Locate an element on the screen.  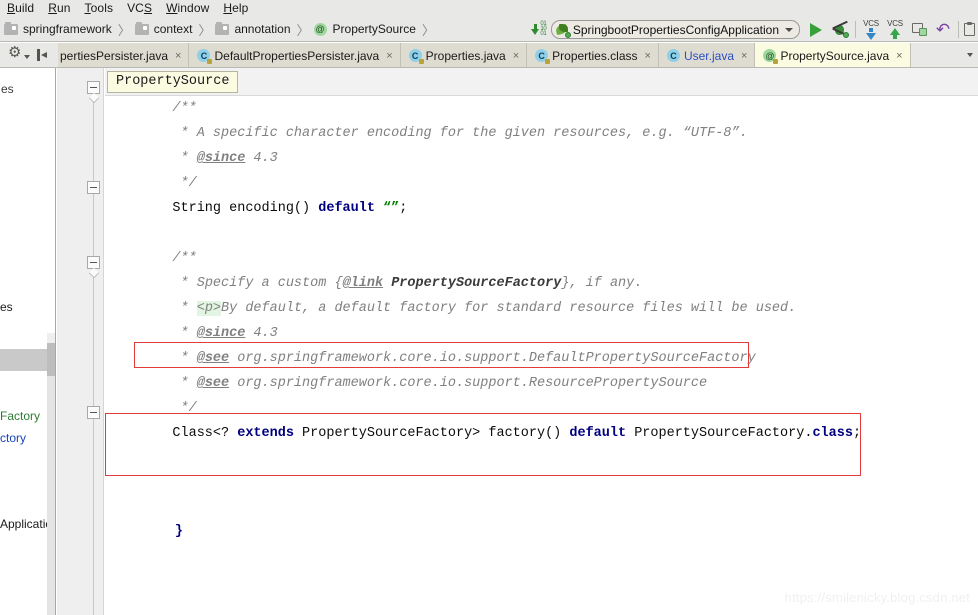
breadcrumb-item-context: context is located at coordinates (165, 29).